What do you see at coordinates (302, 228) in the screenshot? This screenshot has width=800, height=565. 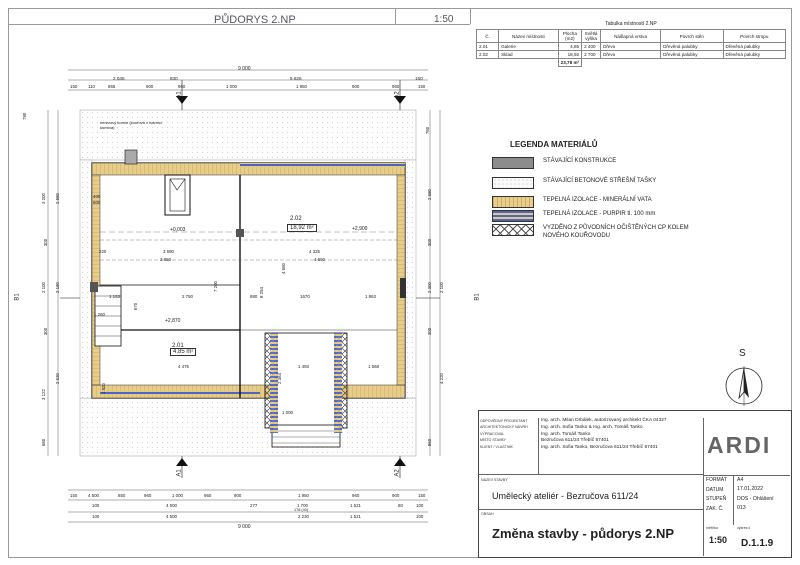 I see `room-area: 18,92 m²` at bounding box center [302, 228].